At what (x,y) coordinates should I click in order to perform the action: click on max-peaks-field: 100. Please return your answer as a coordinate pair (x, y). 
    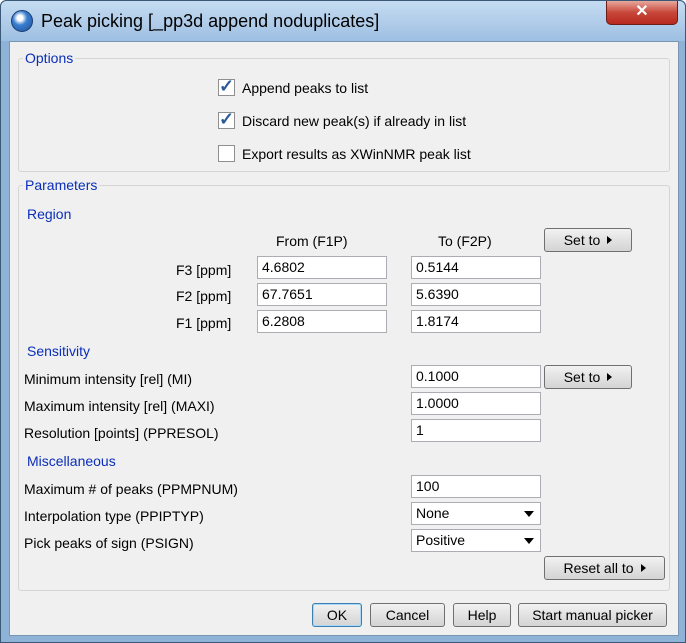
    Looking at the image, I should click on (476, 486).